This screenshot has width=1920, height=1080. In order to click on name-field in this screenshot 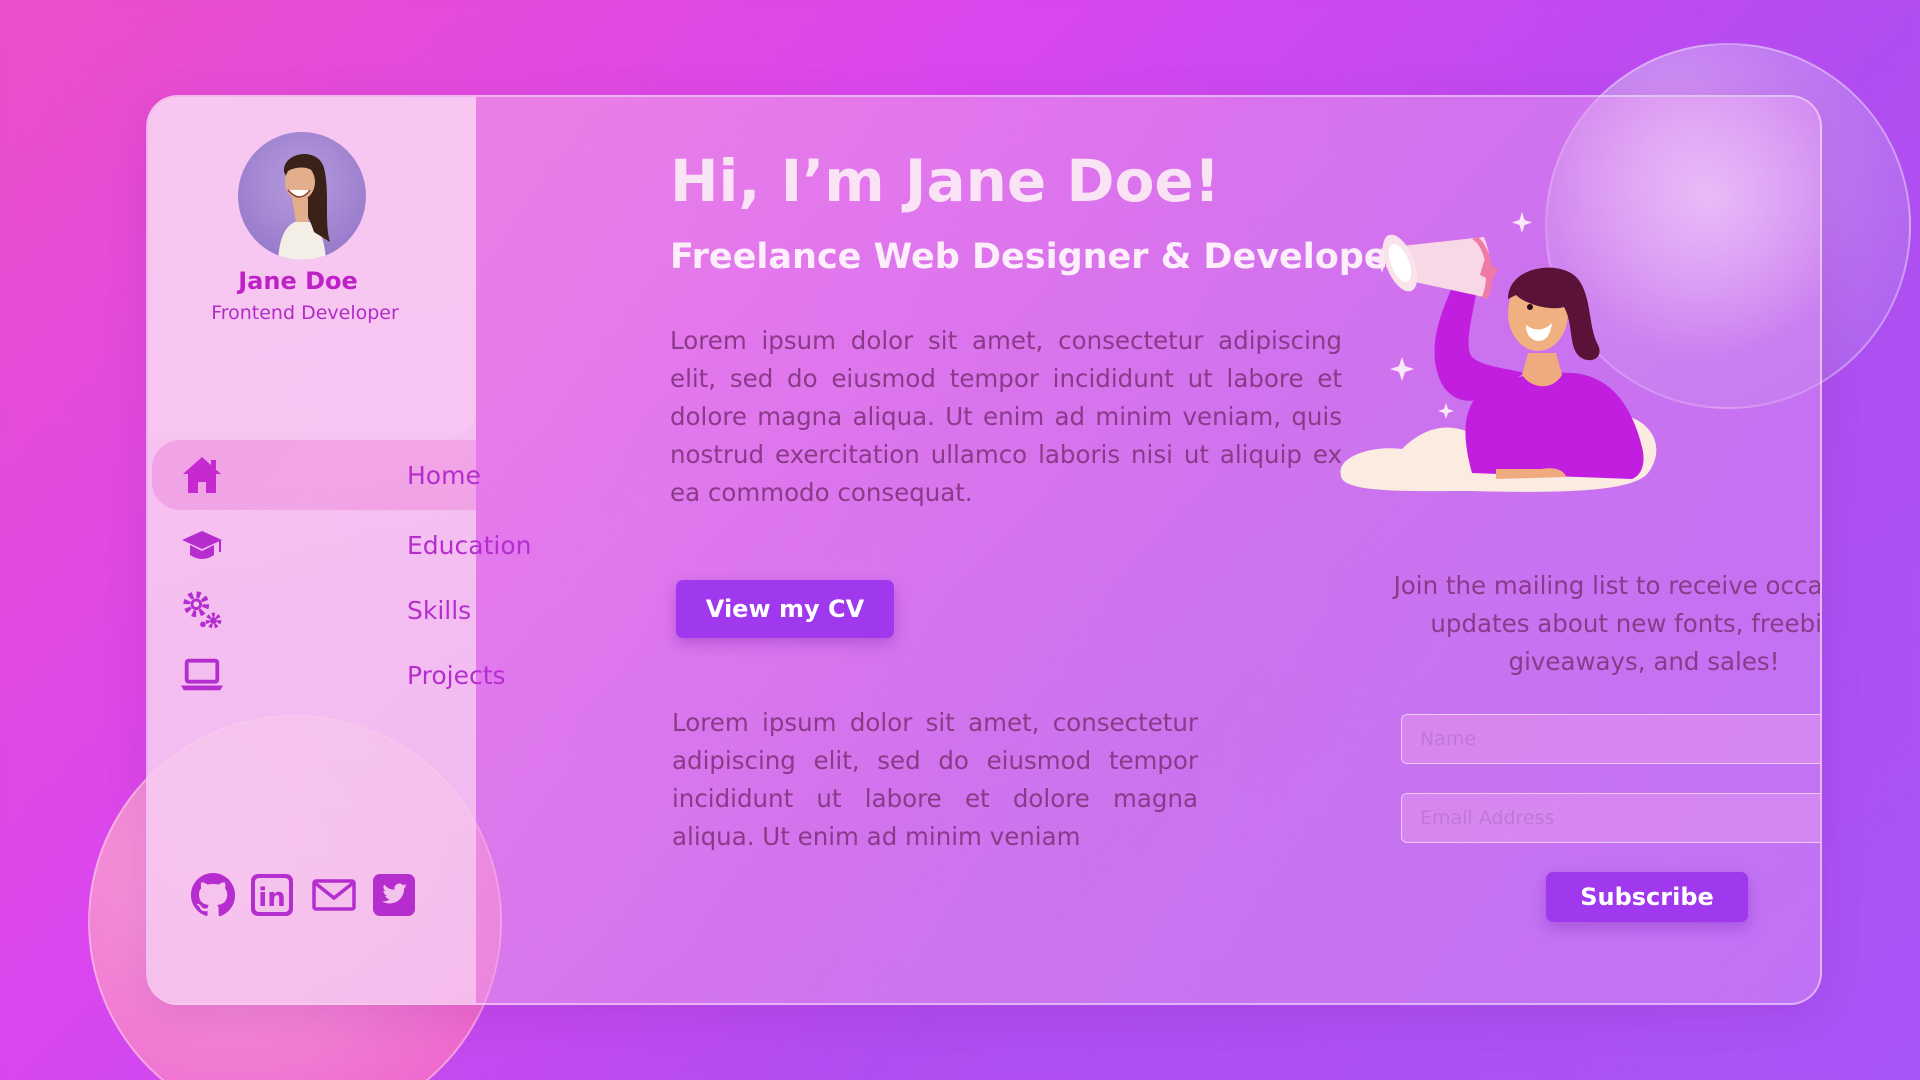, I will do `click(1610, 739)`.